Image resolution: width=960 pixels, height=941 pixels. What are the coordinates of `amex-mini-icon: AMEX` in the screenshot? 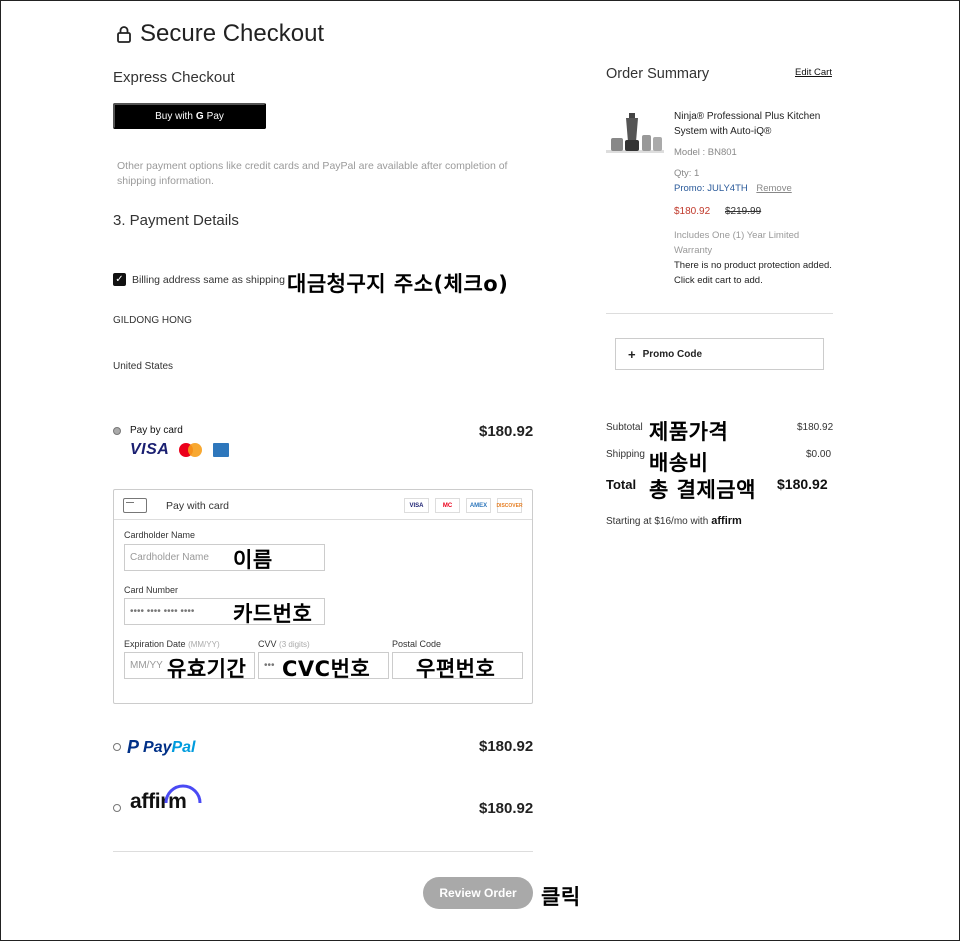 It's located at (478, 505).